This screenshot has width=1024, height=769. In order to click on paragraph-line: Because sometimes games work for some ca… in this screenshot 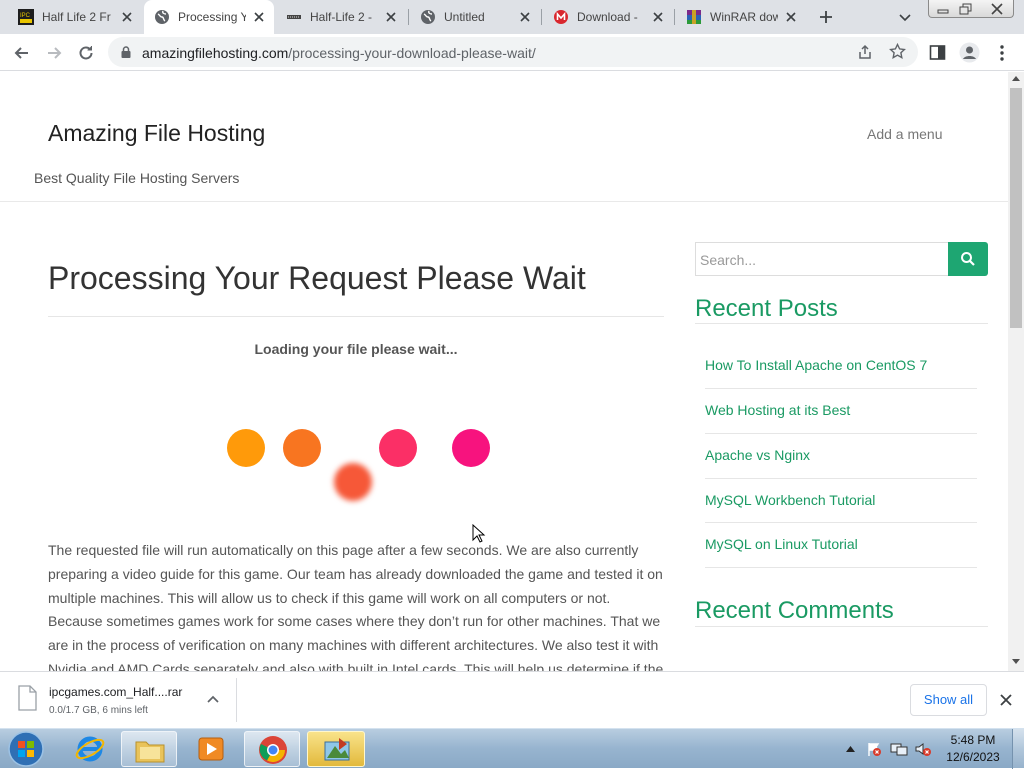, I will do `click(354, 621)`.